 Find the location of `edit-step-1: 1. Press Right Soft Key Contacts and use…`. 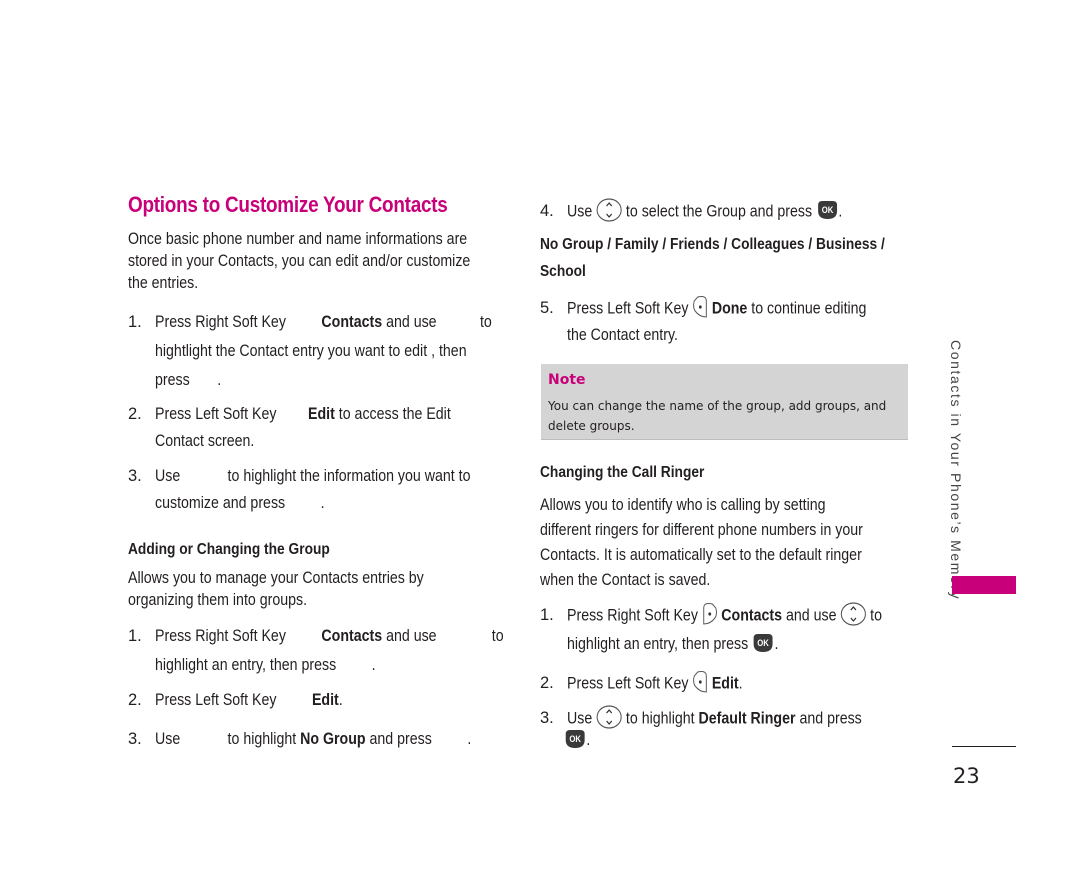

edit-step-1: 1. Press Right Soft Key Contacts and use… is located at coordinates (310, 351).